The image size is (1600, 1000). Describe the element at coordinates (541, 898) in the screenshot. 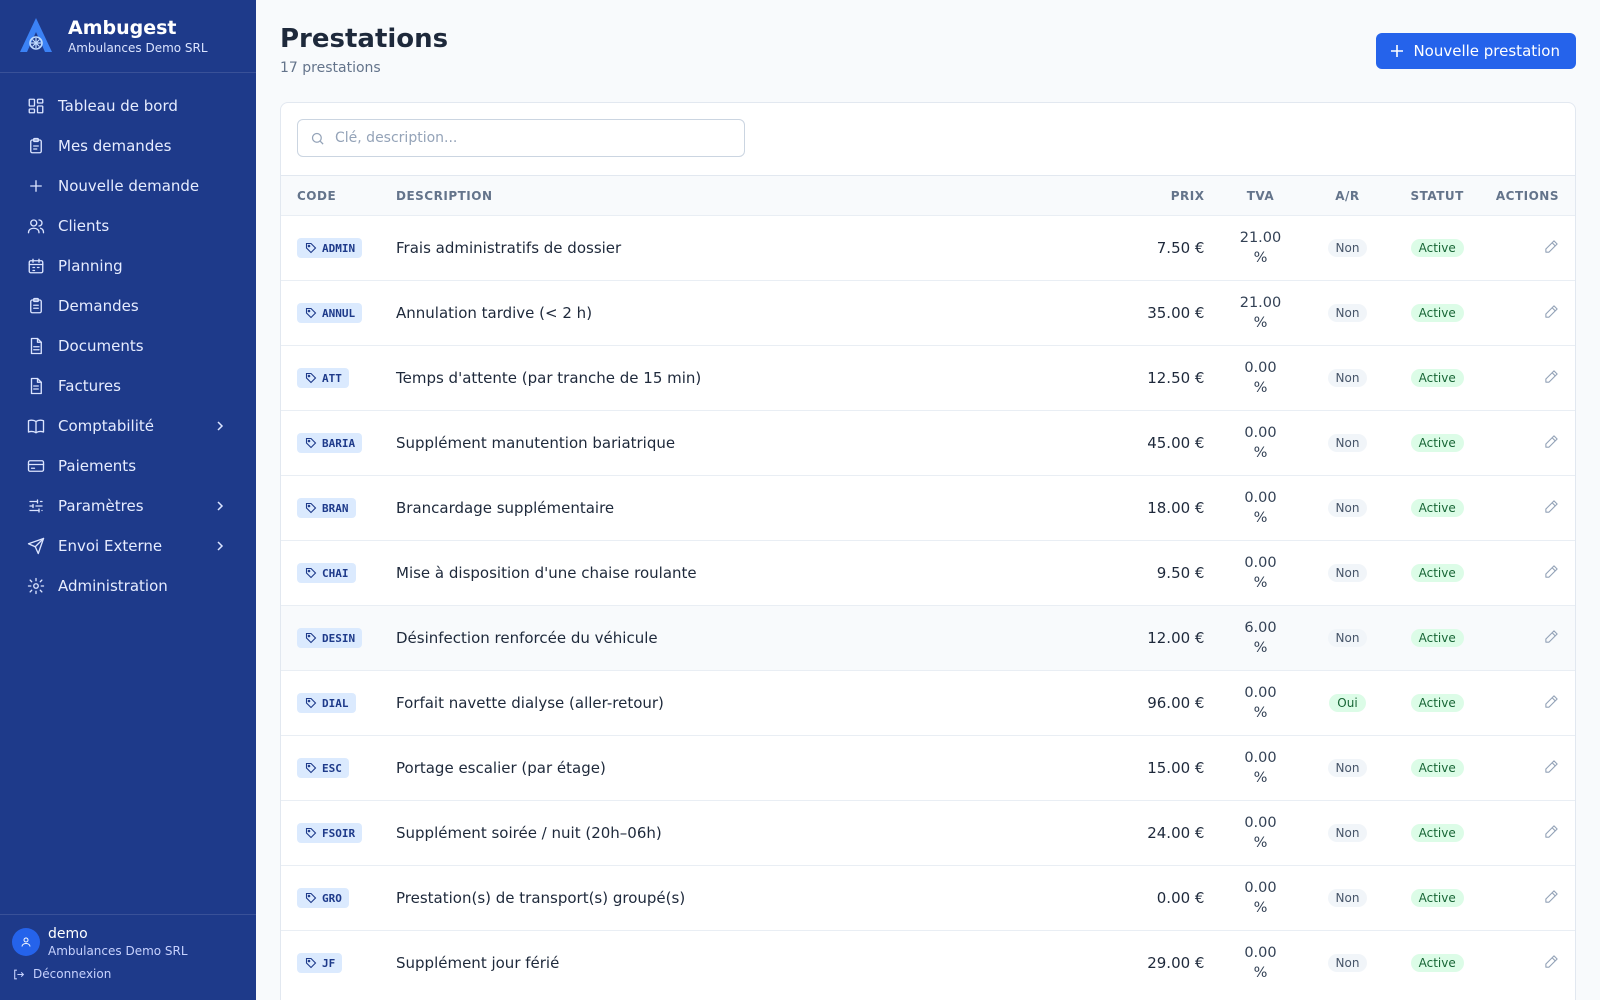

I see `cell-description: Prestation(s) de transport(s) groupé(s)` at that location.